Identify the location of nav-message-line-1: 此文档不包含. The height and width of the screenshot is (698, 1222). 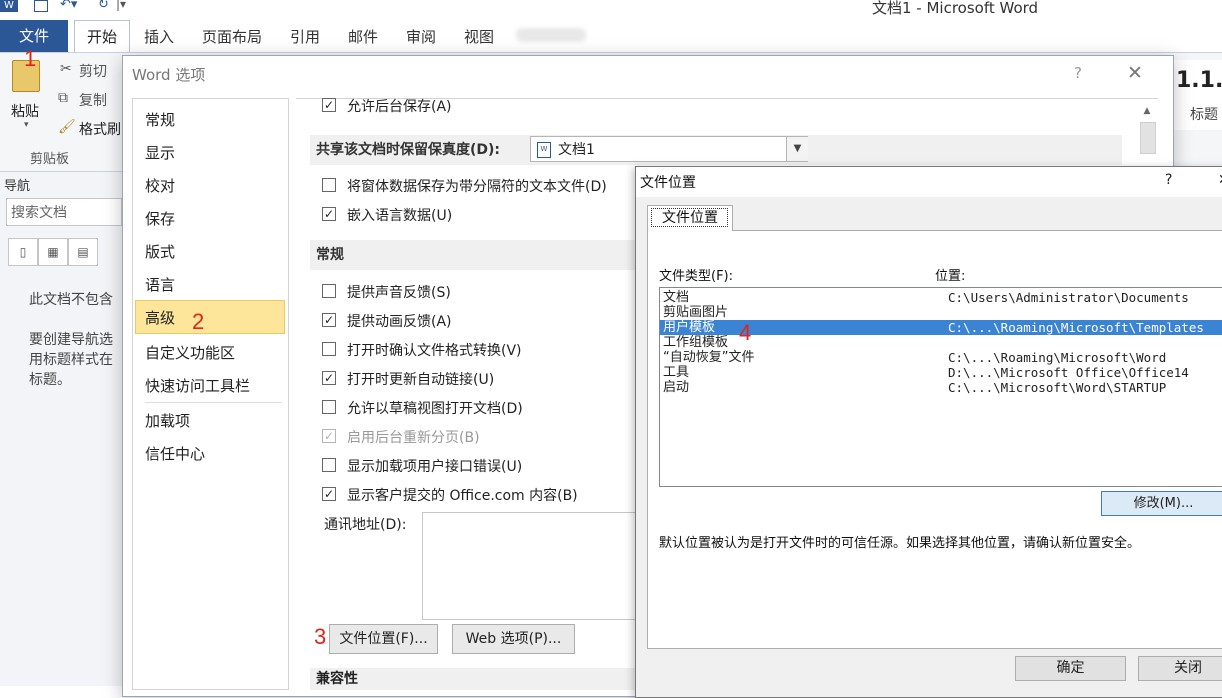
(71, 300).